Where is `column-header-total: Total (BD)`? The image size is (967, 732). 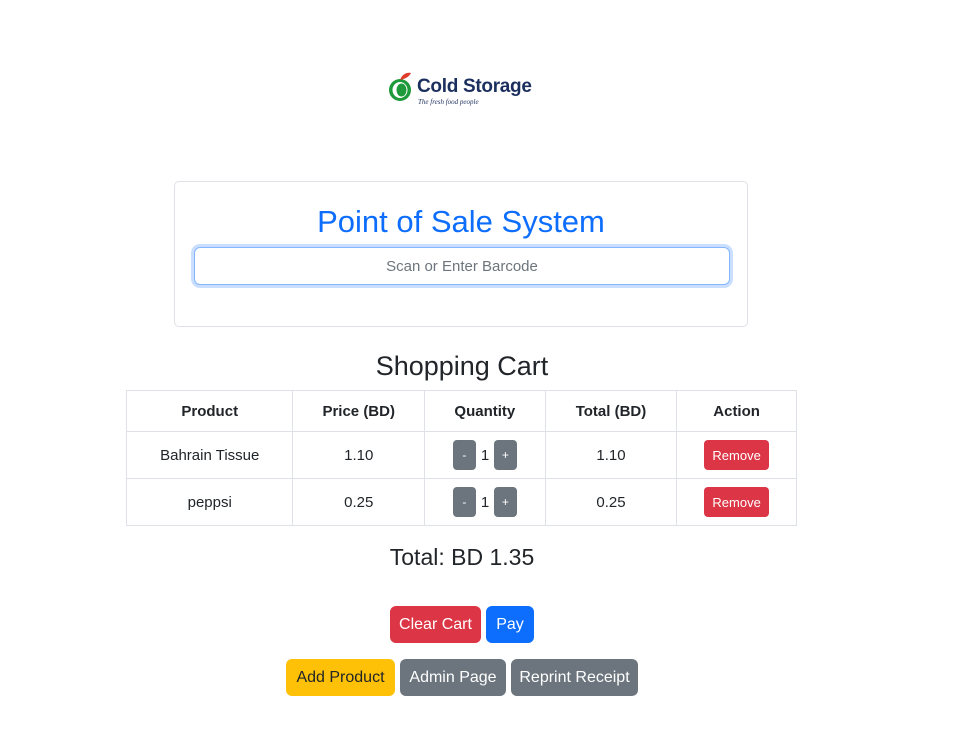 column-header-total: Total (BD) is located at coordinates (611, 411).